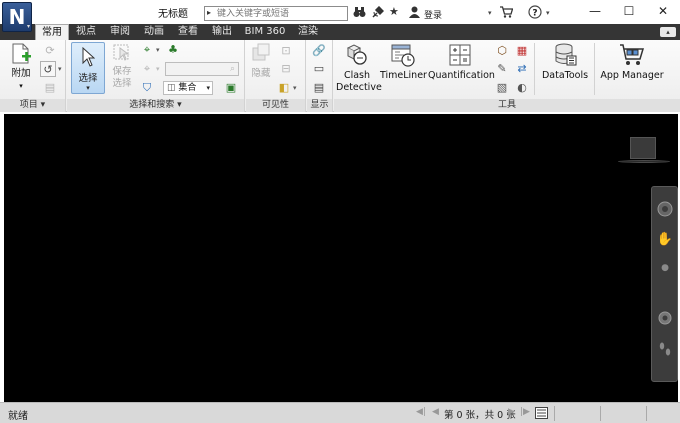 Image resolution: width=680 pixels, height=423 pixels. What do you see at coordinates (507, 13) in the screenshot?
I see `cart-icon` at bounding box center [507, 13].